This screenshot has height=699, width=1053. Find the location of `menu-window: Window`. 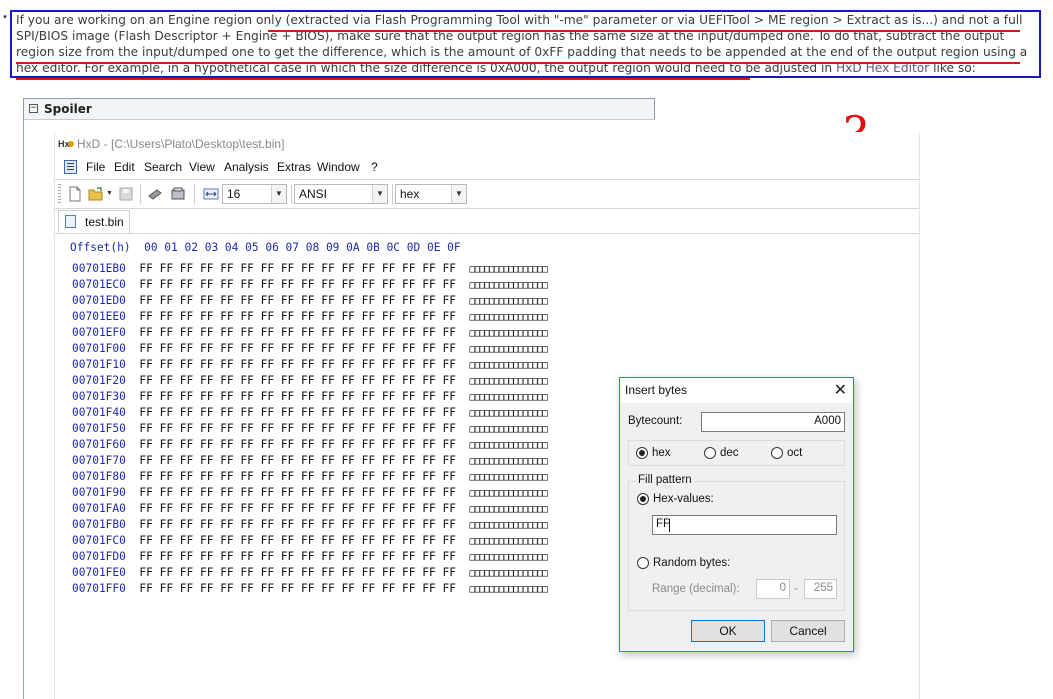

menu-window: Window is located at coordinates (338, 167).